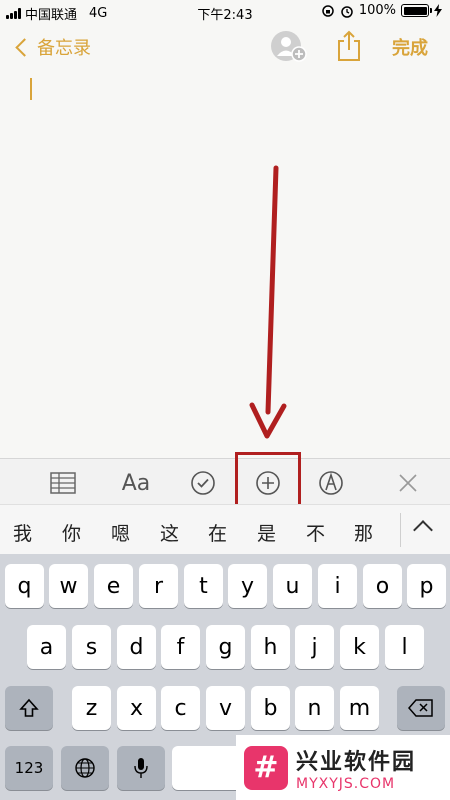 The image size is (450, 800). I want to click on watermark-title: 兴业软件园, so click(356, 762).